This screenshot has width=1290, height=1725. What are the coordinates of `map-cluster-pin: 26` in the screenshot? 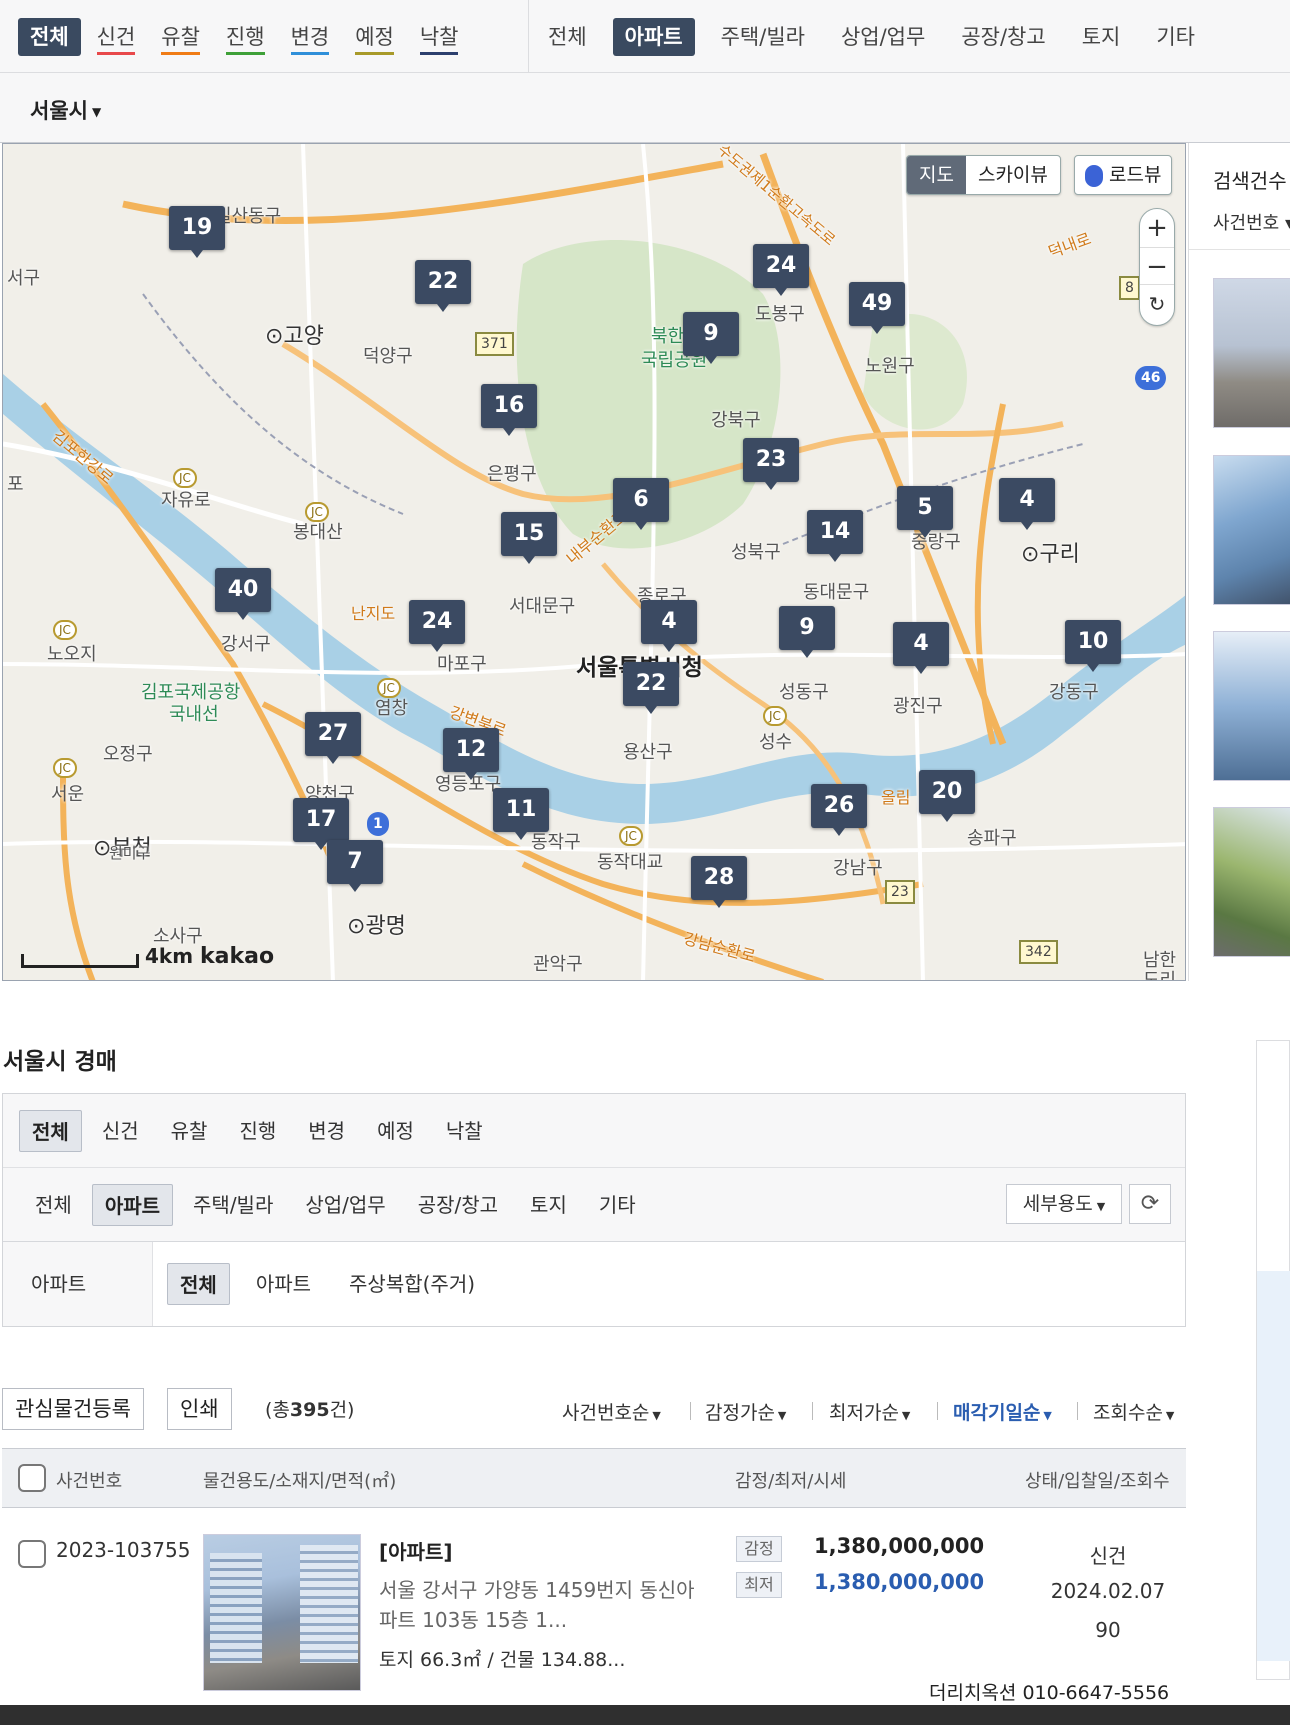 It's located at (839, 810).